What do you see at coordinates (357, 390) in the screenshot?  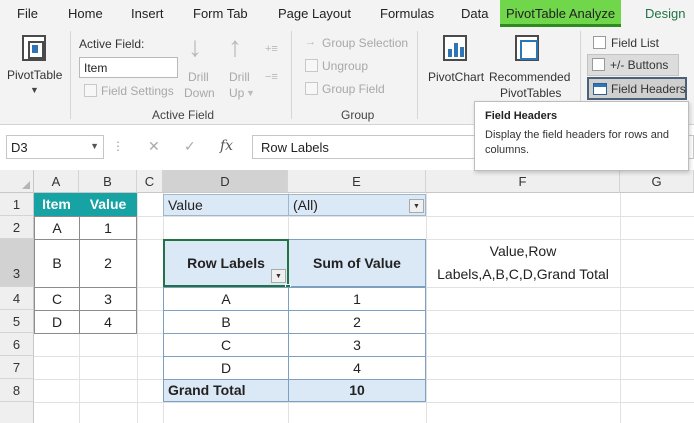 I see `pivot-grand-total-value: 10` at bounding box center [357, 390].